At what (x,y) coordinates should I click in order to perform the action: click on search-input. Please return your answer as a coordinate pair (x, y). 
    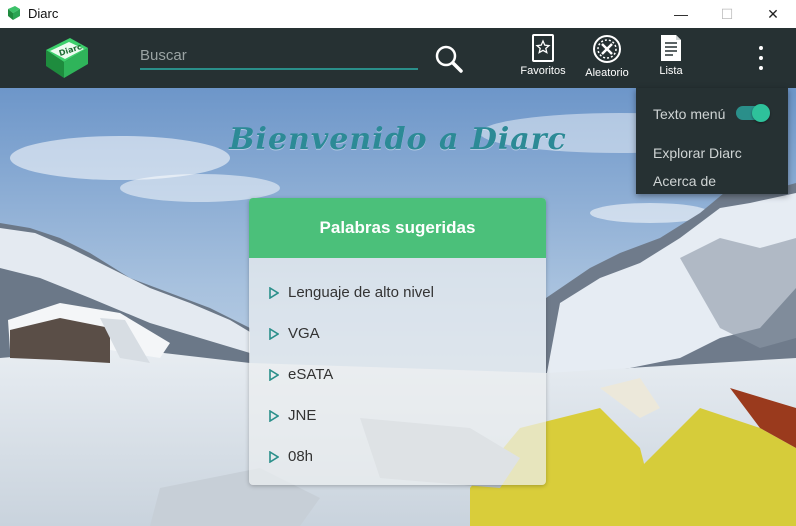
    Looking at the image, I should click on (279, 56).